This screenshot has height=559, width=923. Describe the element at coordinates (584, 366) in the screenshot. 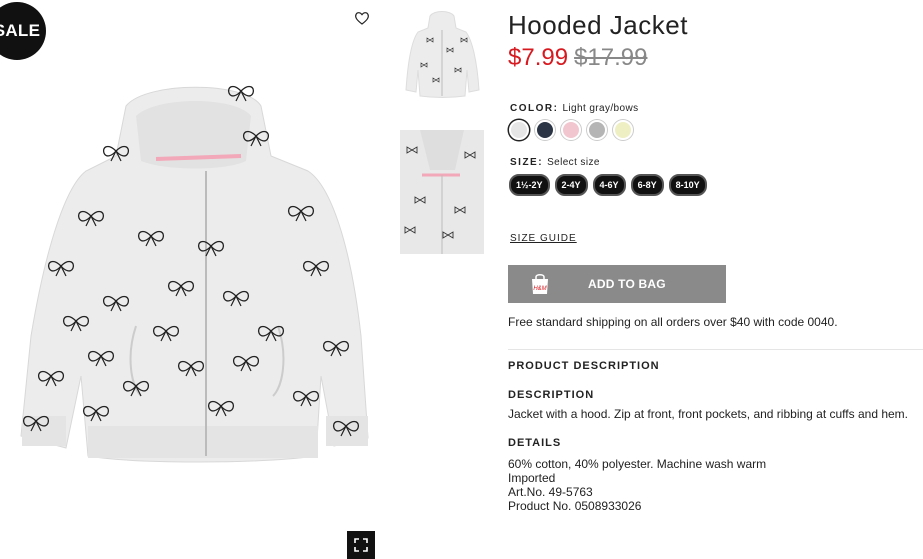

I see `product-description-heading: PRODUCT DESCRIPTION` at that location.